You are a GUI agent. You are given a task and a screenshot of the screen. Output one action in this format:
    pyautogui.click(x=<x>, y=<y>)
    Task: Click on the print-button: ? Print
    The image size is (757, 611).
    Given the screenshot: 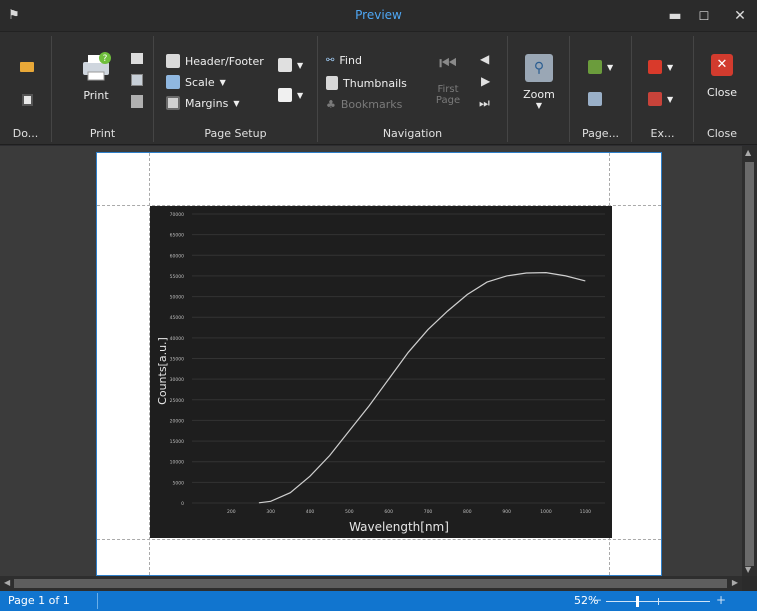 What is the action you would take?
    pyautogui.click(x=96, y=76)
    